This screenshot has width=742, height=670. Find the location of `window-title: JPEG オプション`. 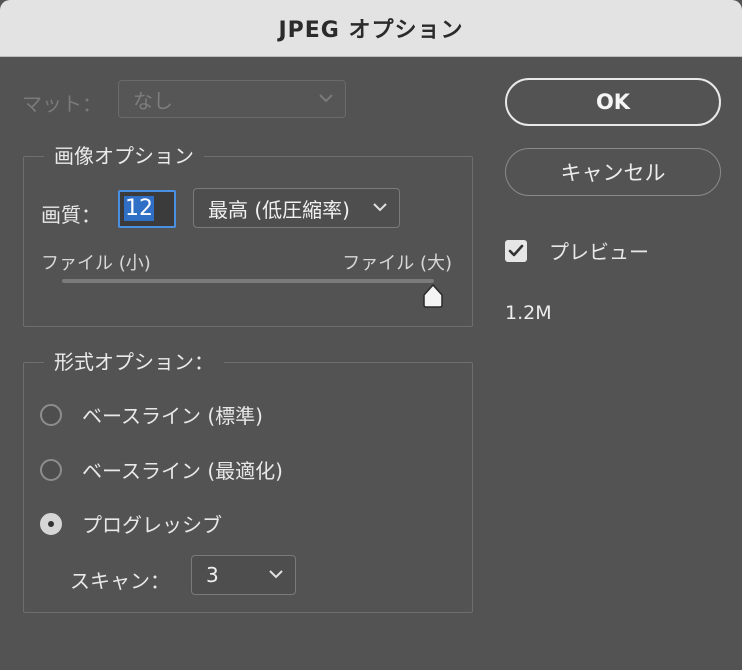

window-title: JPEG オプション is located at coordinates (371, 30).